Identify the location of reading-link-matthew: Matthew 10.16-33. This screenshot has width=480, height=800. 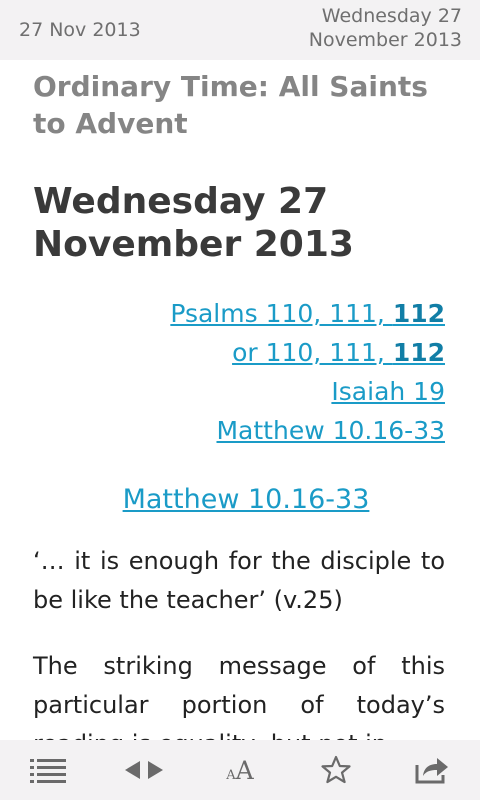
(245, 430).